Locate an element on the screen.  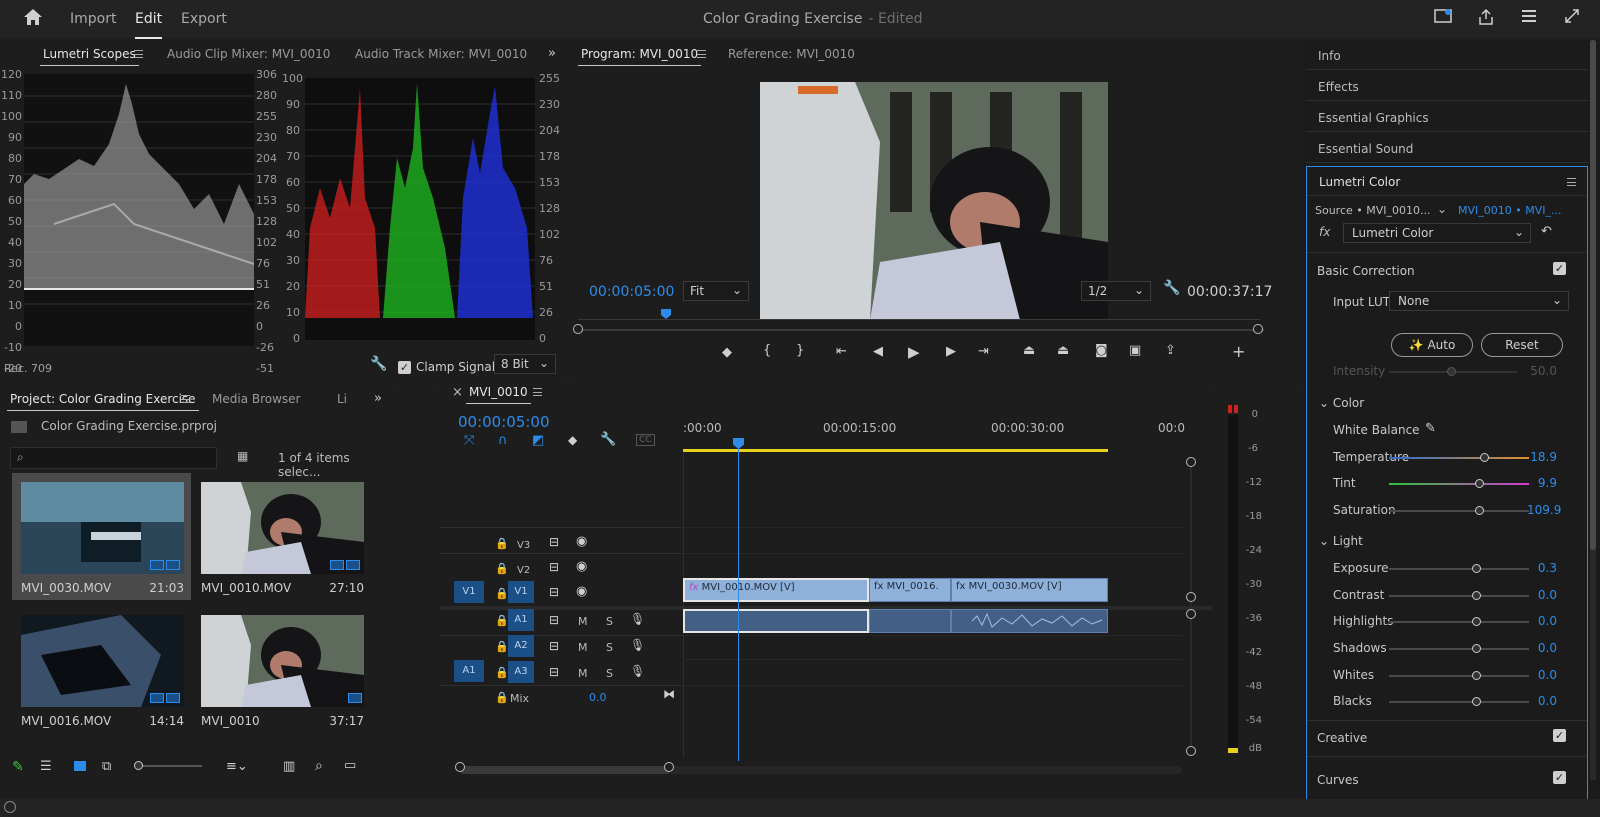
menu-import: Import is located at coordinates (93, 19).